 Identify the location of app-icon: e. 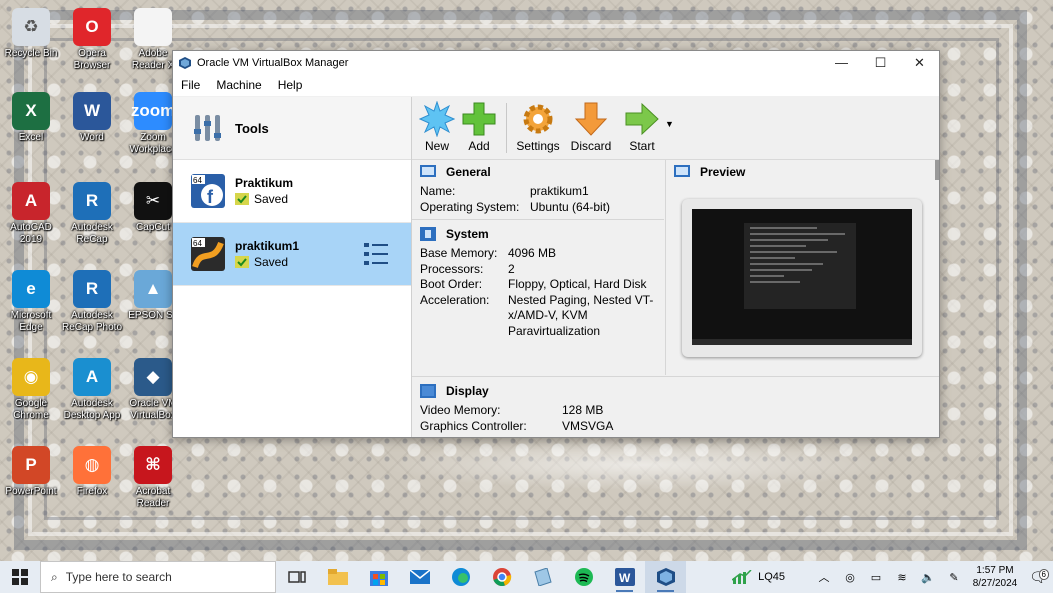
(31, 289).